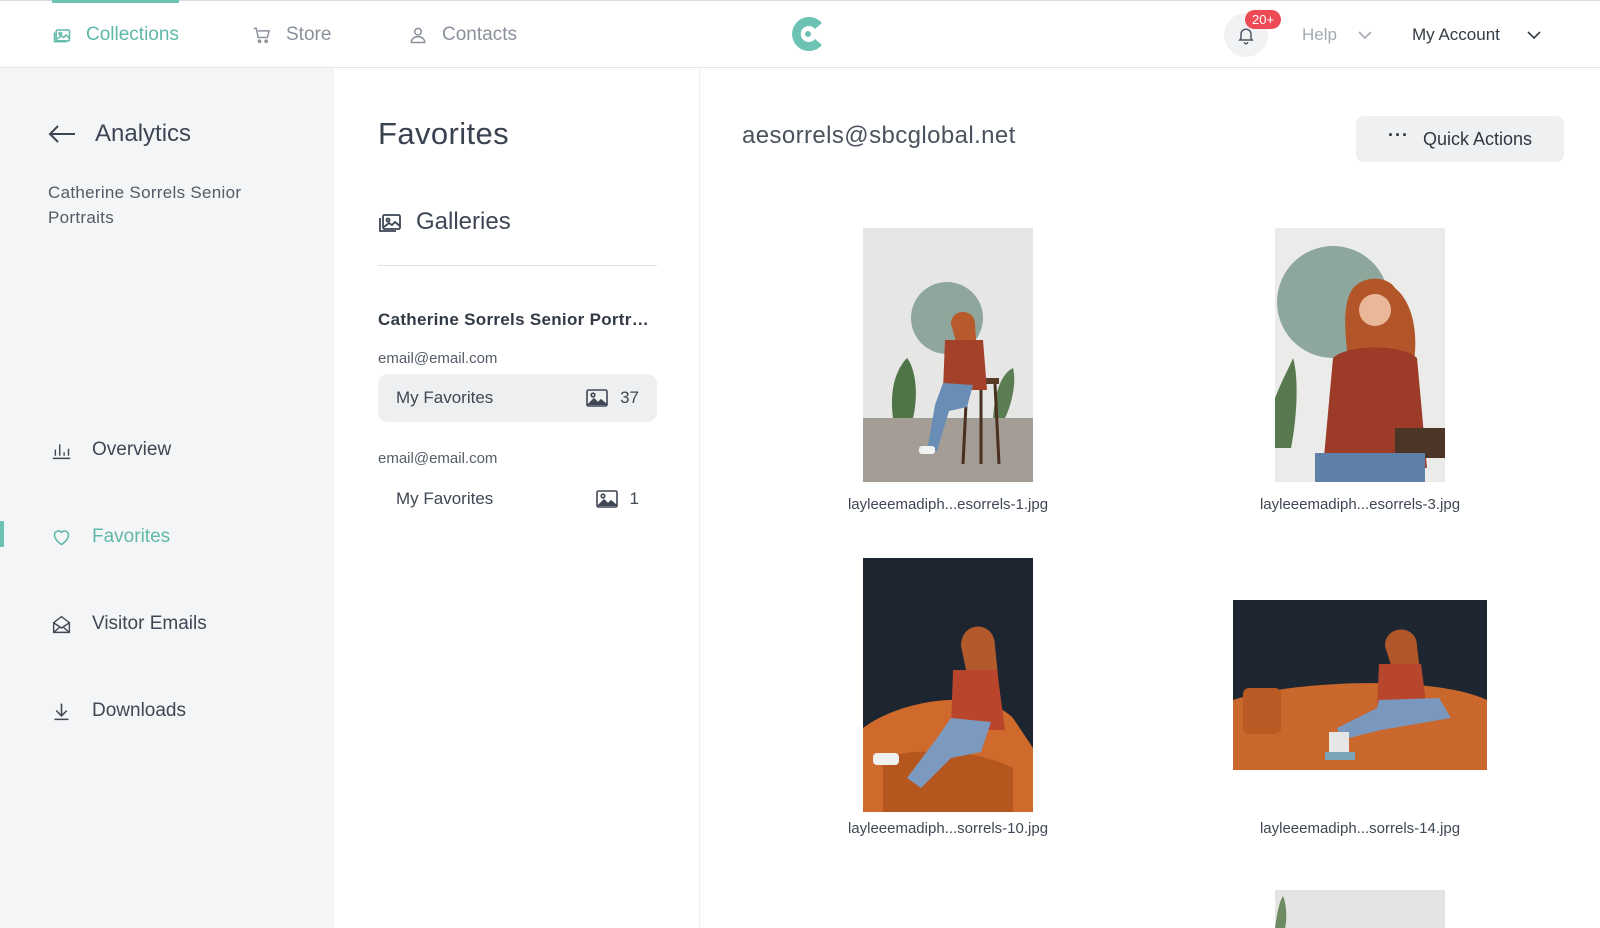 This screenshot has width=1600, height=928. I want to click on nav-contacts-label: Contacts, so click(479, 34).